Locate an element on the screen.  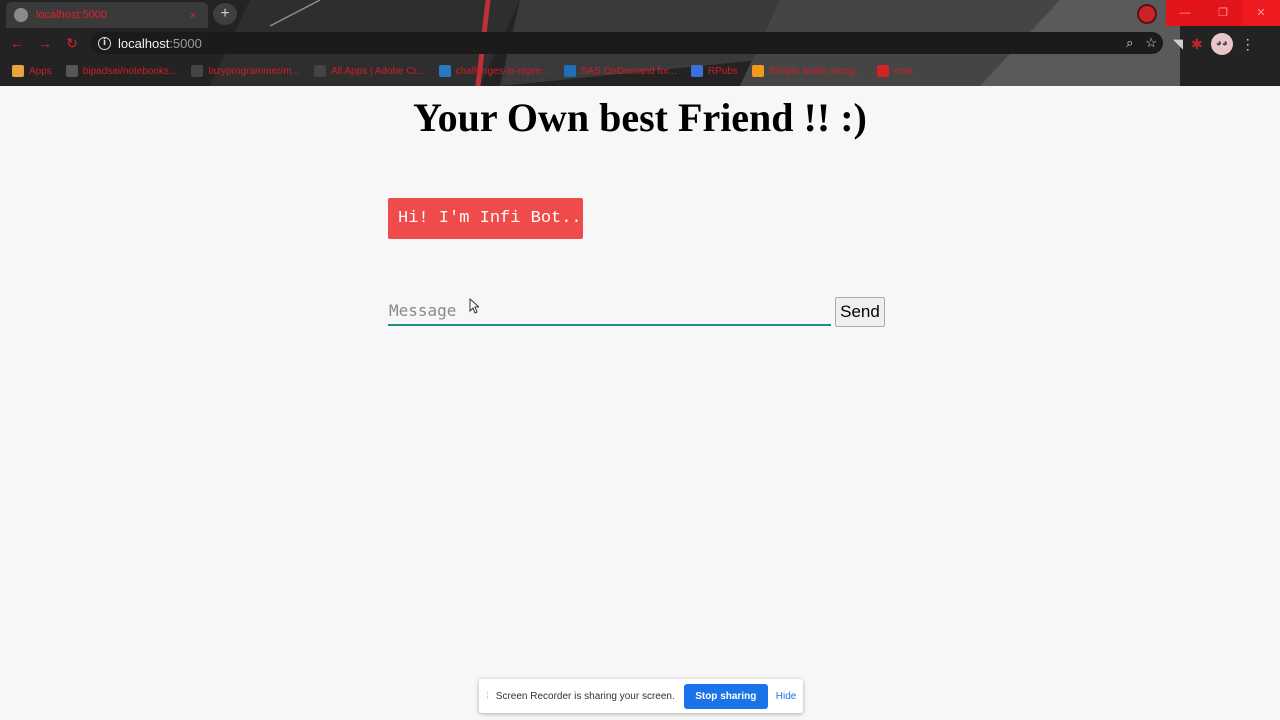
puzzle-extension-icon: ✱ is located at coordinates (1197, 44).